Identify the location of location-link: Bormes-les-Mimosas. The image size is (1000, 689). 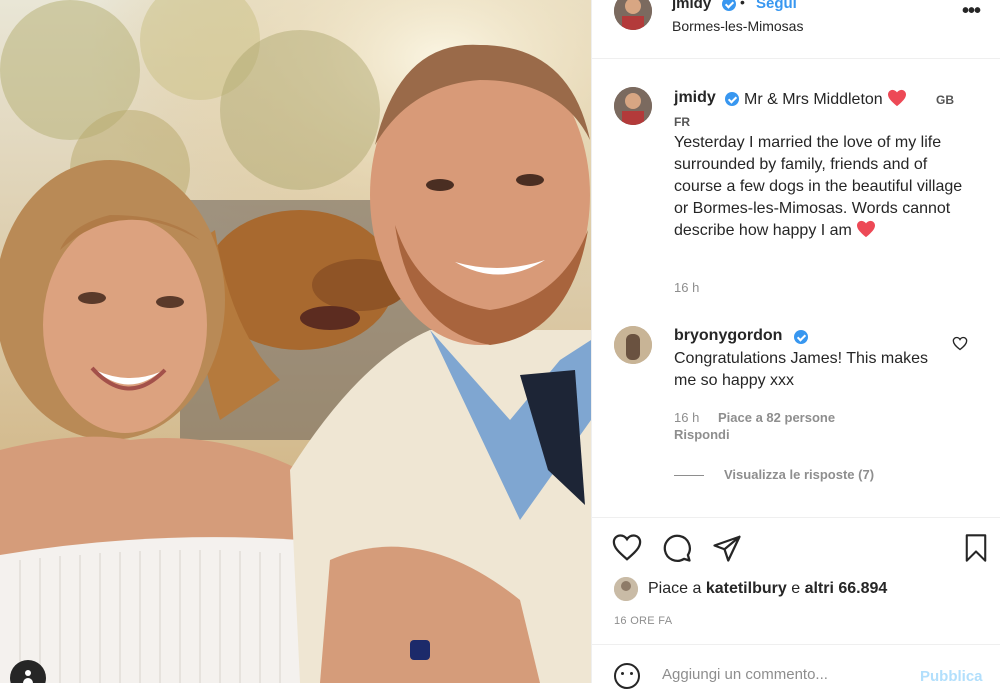
(737, 26).